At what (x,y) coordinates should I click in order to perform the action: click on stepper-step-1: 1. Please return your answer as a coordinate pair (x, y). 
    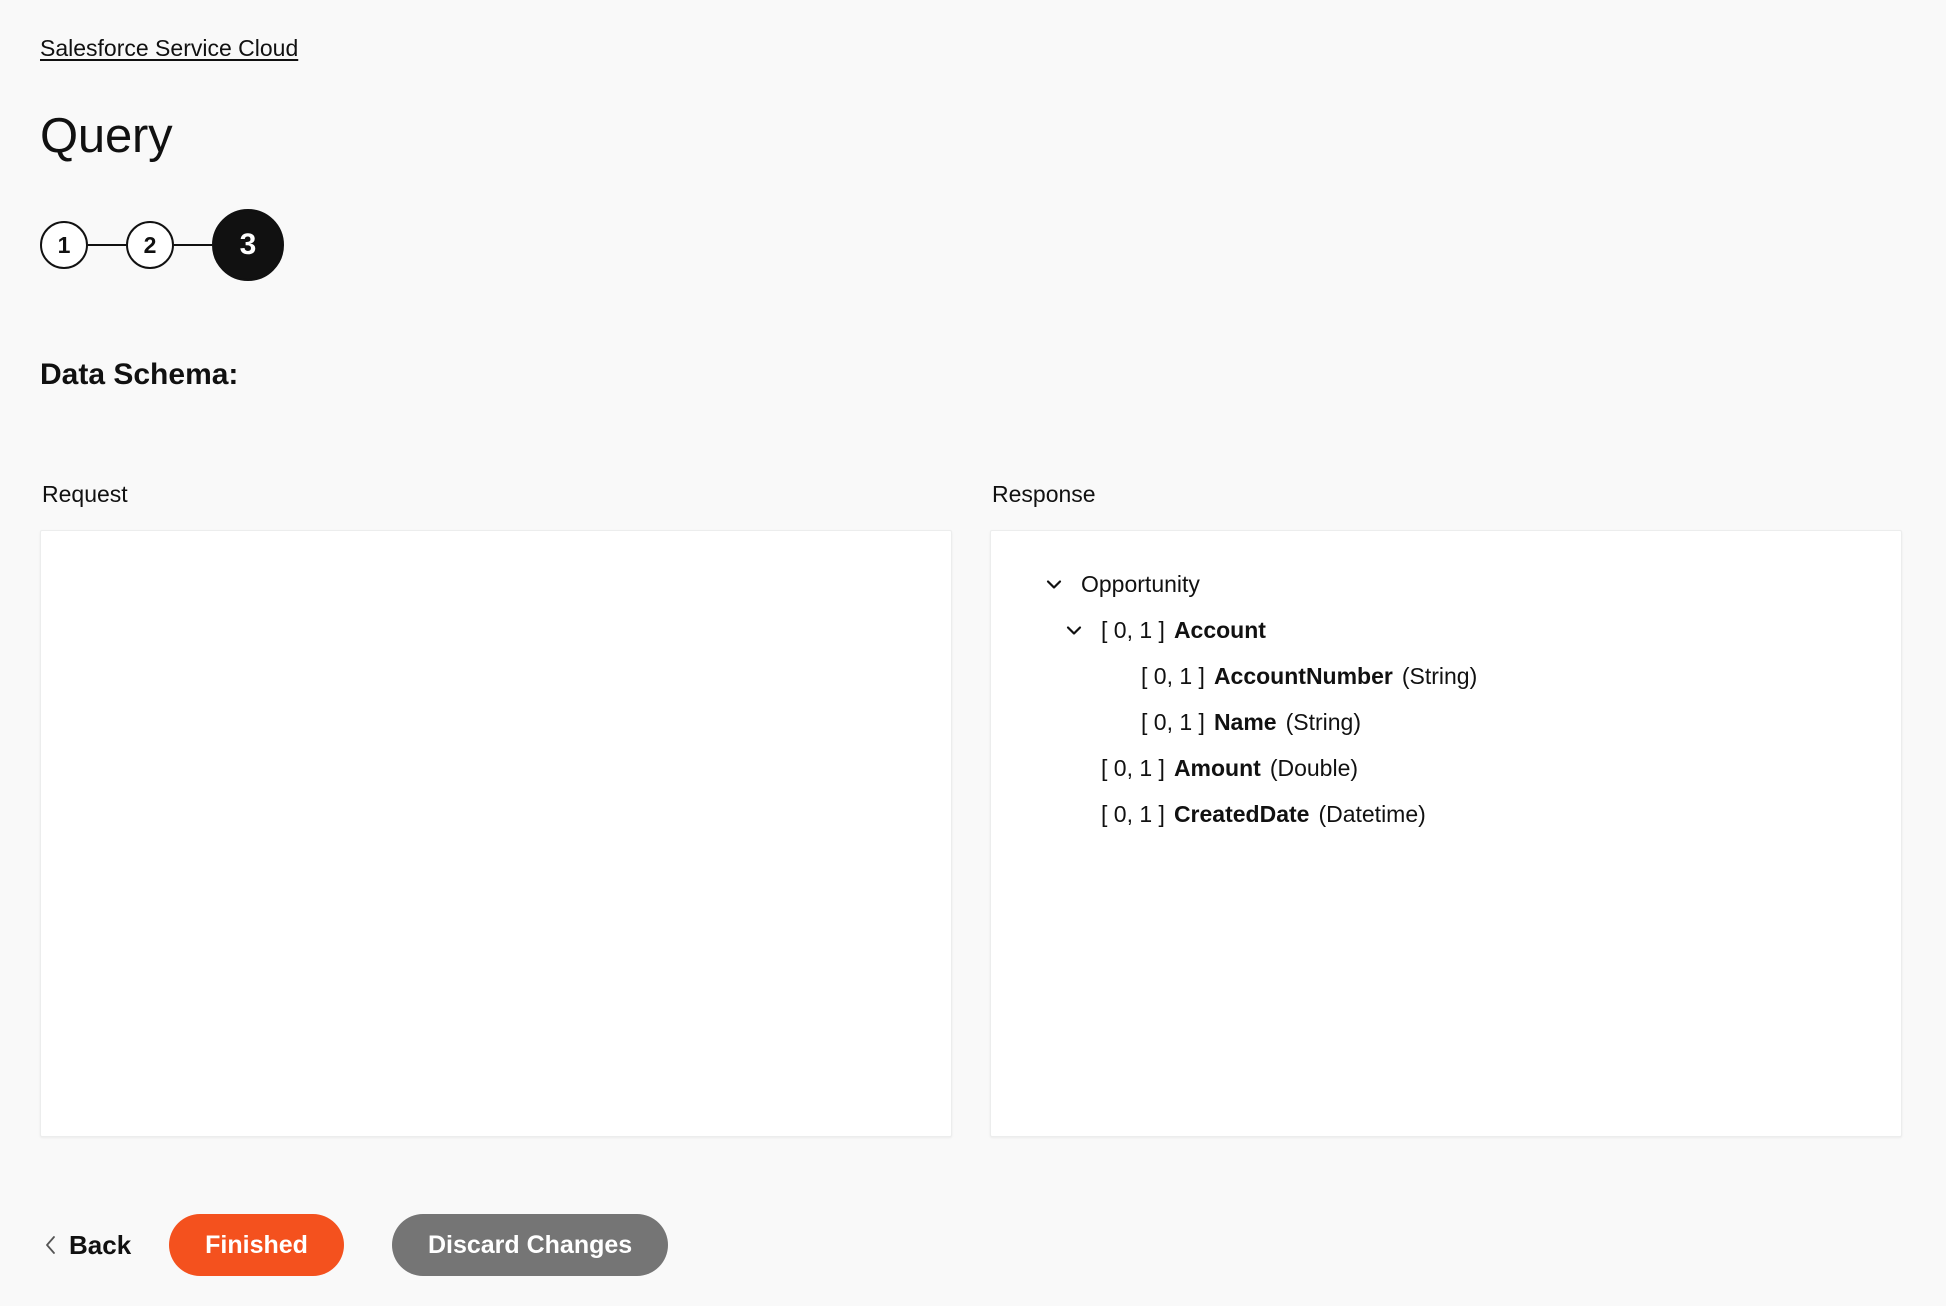
    Looking at the image, I should click on (64, 245).